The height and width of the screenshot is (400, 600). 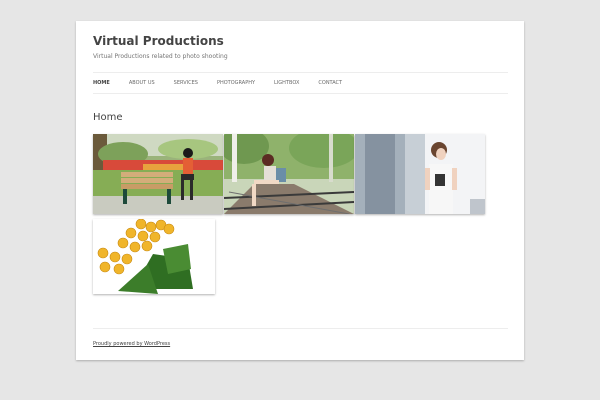 I want to click on woman-on-railway-photo, so click(x=289, y=174).